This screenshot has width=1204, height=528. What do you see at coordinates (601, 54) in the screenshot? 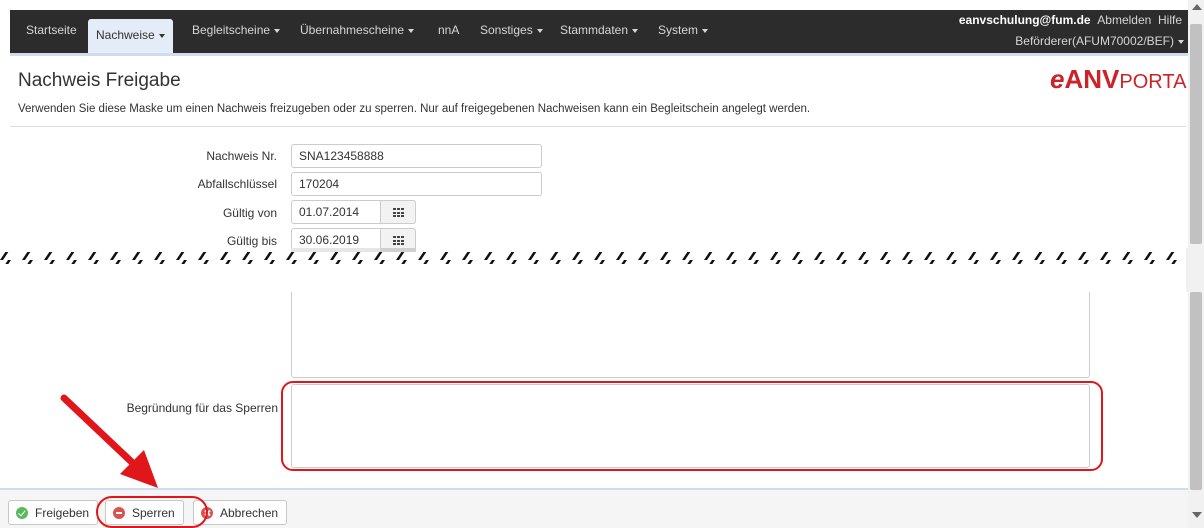
I see `navbar-accent-line` at bounding box center [601, 54].